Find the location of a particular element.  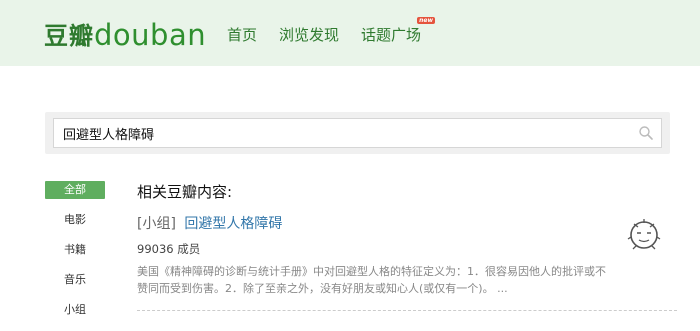

main-nav: 首页 浏览发现 话题广场 new is located at coordinates (335, 31).